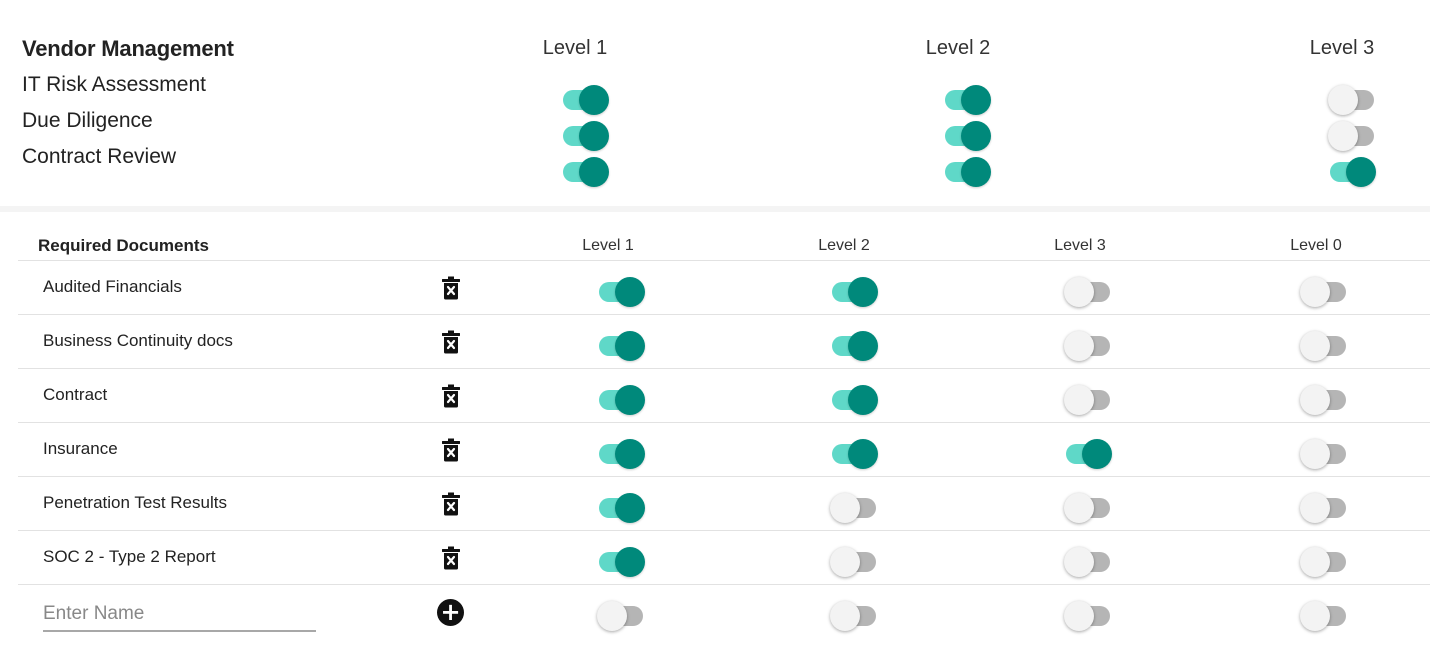 The height and width of the screenshot is (656, 1430). I want to click on row-label-it-risk-assessment: IT Risk Assessment, so click(114, 84).